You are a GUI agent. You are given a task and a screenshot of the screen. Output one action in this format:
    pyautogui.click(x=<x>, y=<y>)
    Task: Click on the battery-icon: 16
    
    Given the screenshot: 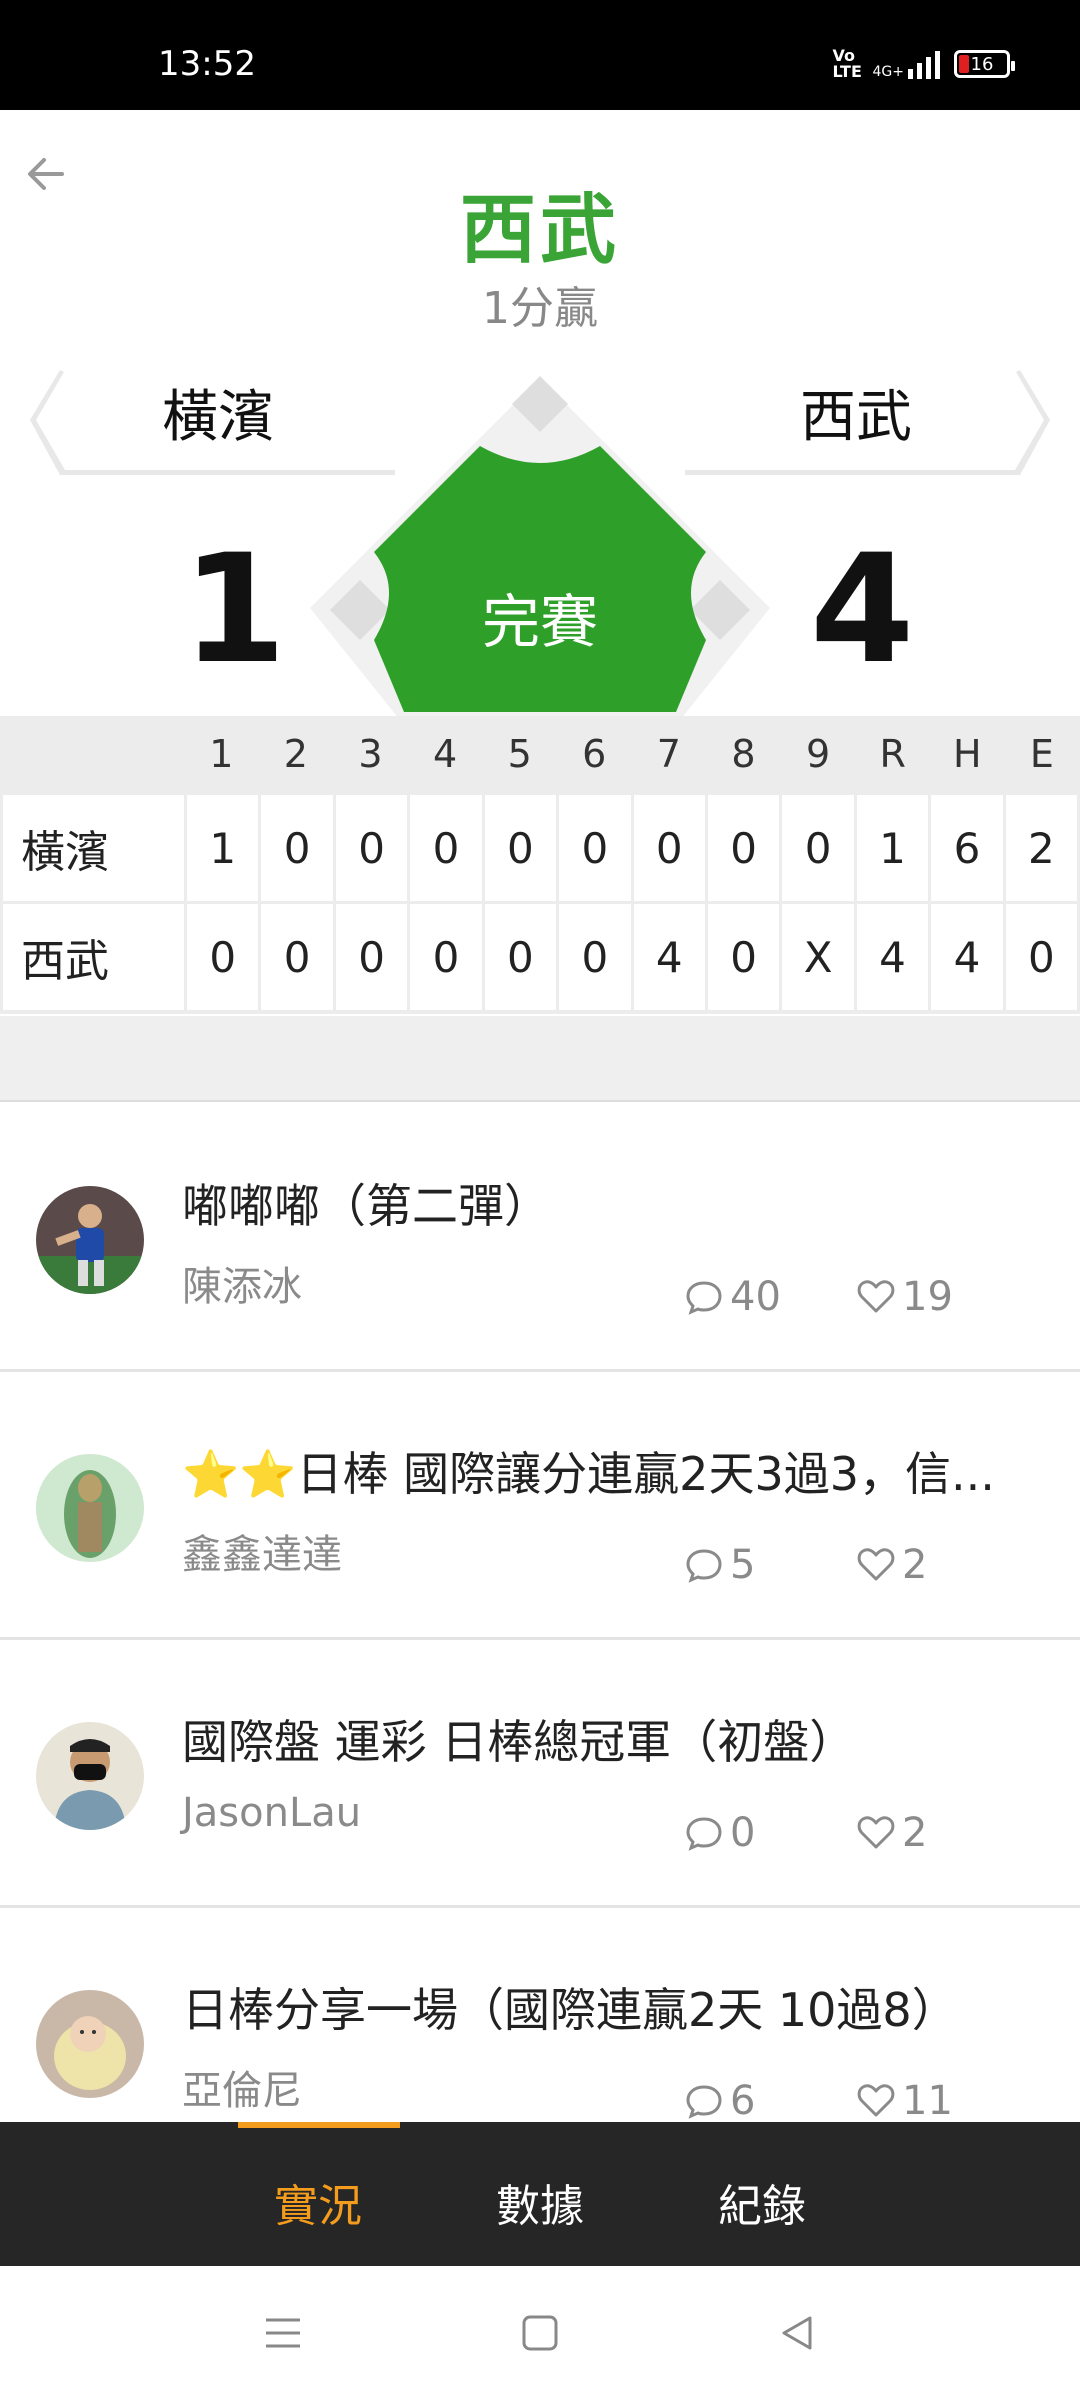 What is the action you would take?
    pyautogui.click(x=984, y=64)
    